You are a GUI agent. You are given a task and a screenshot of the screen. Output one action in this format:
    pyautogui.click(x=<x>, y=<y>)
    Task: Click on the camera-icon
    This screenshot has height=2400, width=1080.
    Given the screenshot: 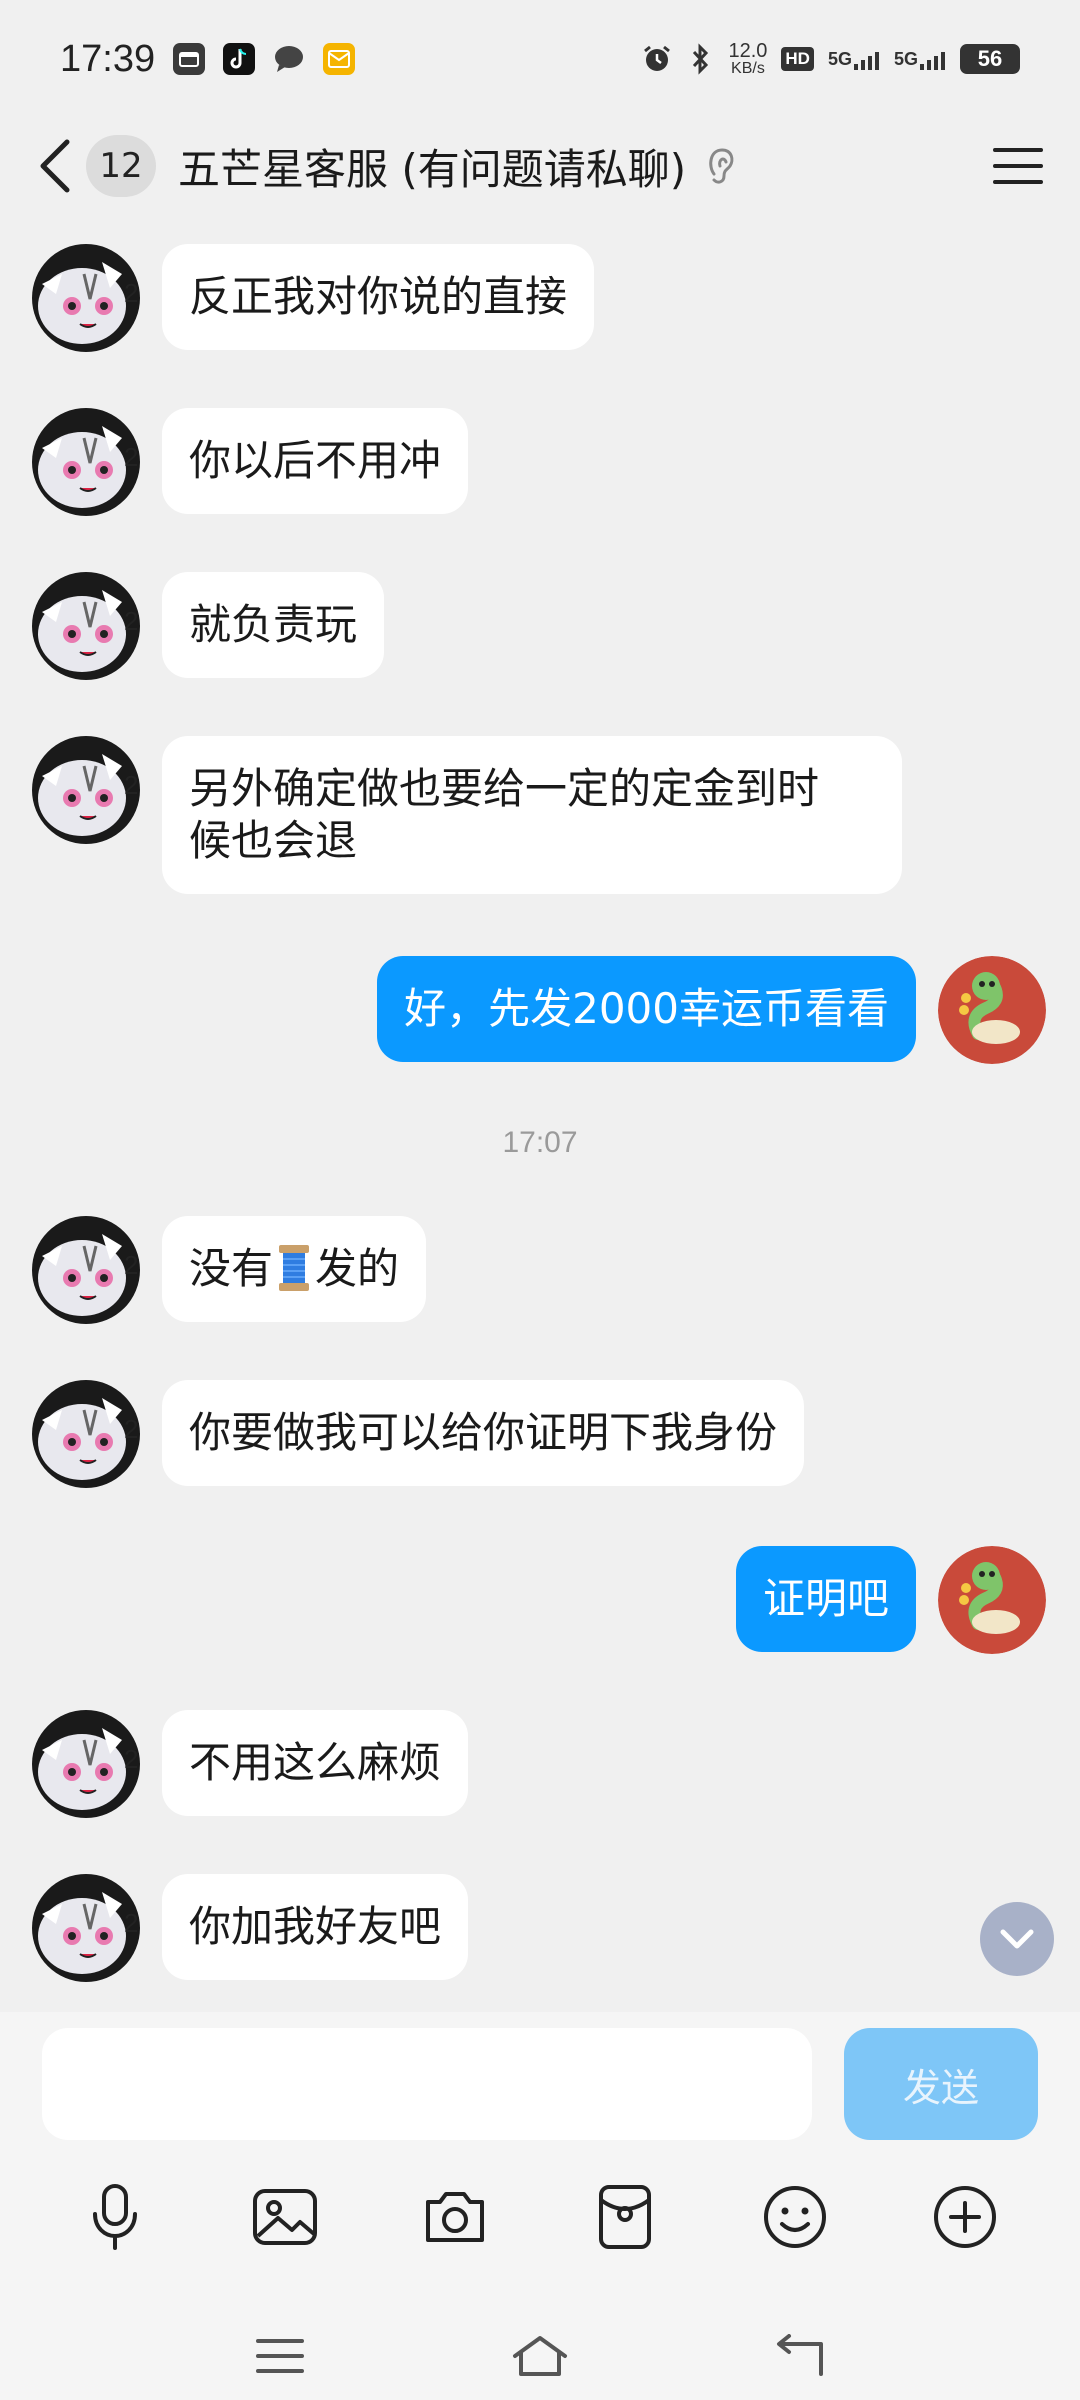 What is the action you would take?
    pyautogui.click(x=455, y=2217)
    